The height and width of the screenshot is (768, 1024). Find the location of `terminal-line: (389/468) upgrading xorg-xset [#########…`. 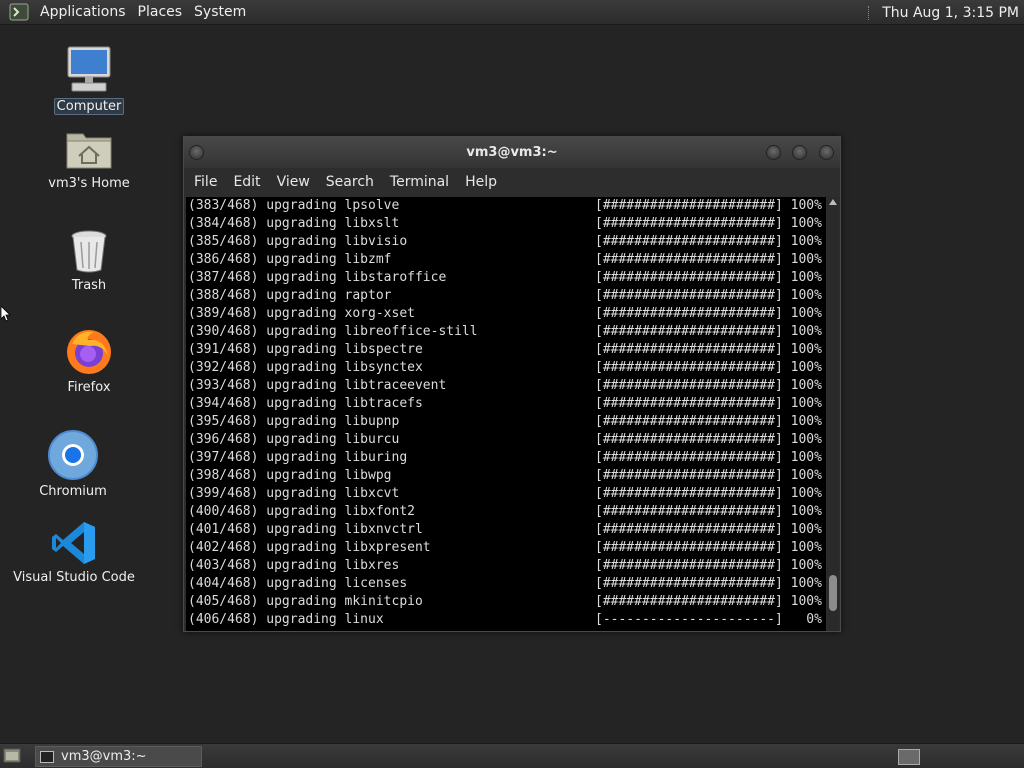

terminal-line: (389/468) upgrading xorg-xset [#########… is located at coordinates (505, 313).